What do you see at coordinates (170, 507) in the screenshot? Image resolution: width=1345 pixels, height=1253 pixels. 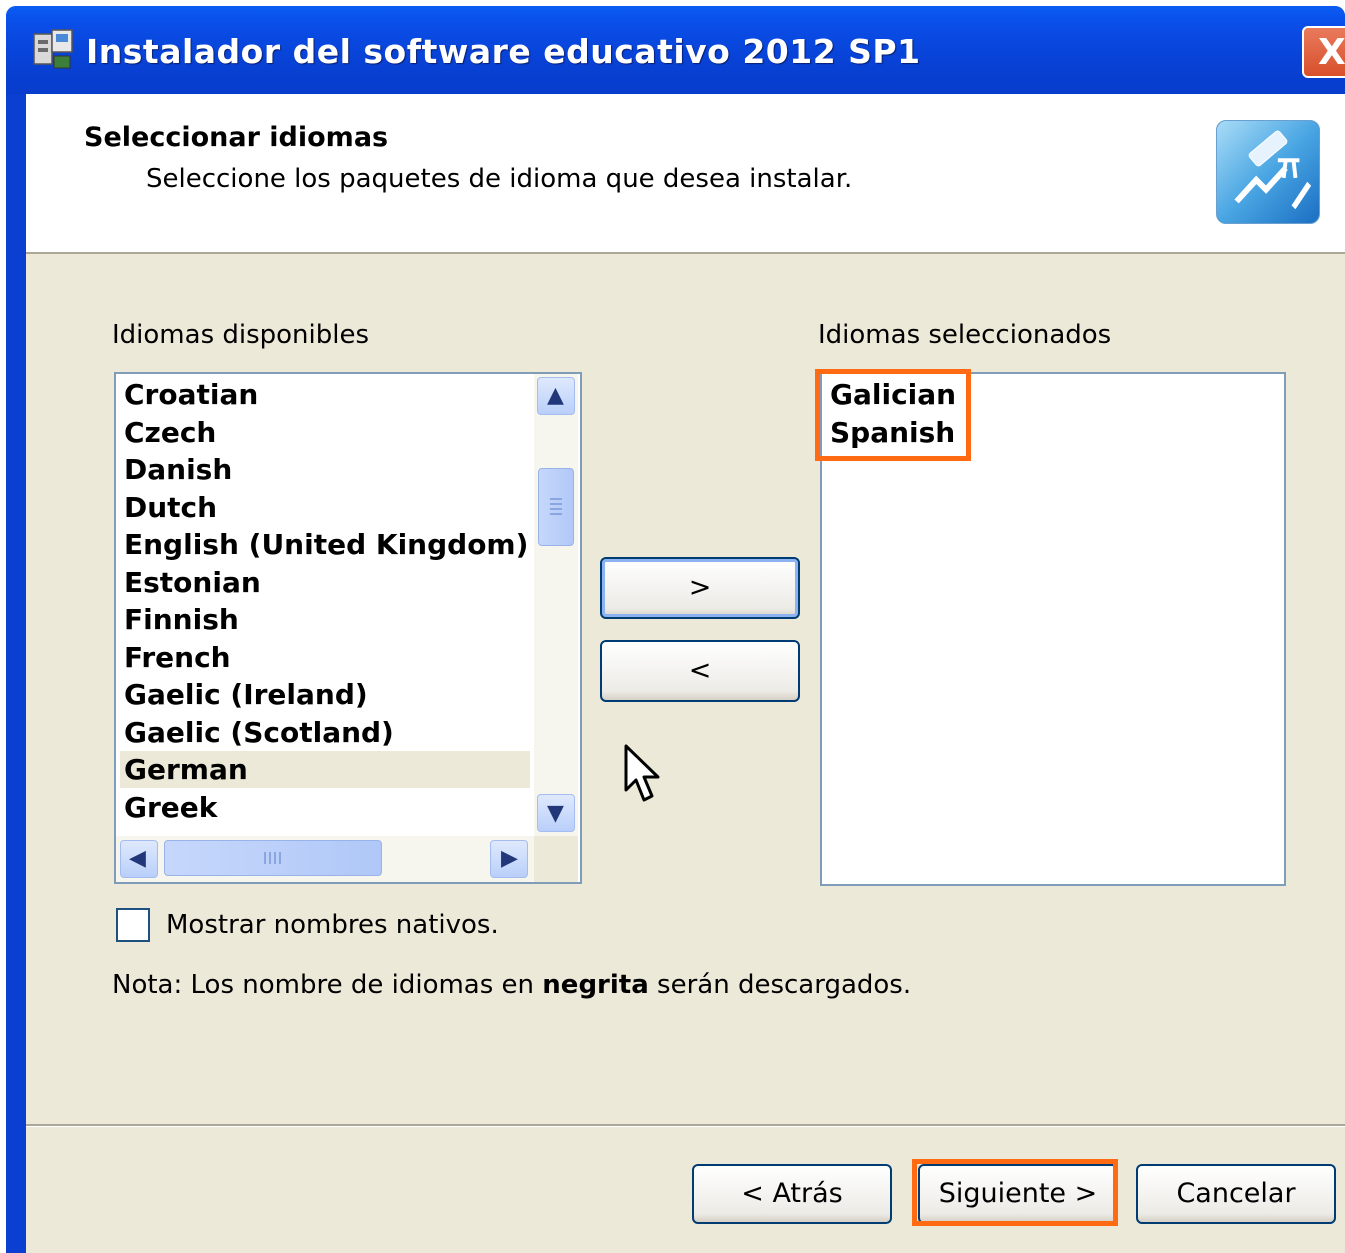 I see `available-language-item: Dutch` at bounding box center [170, 507].